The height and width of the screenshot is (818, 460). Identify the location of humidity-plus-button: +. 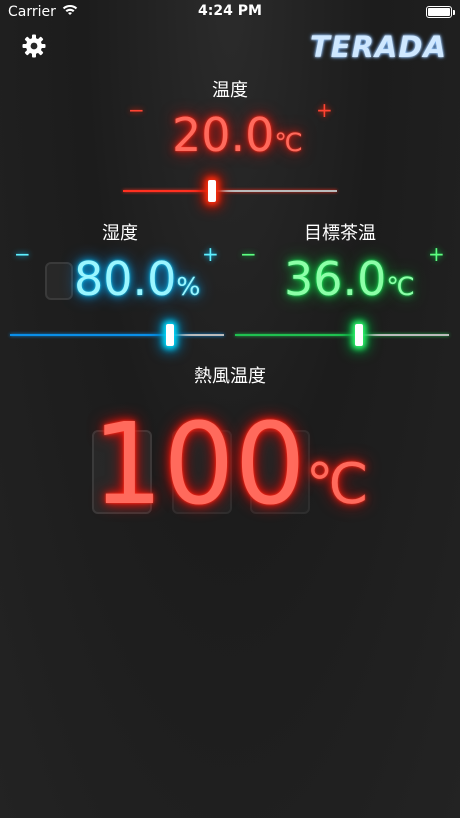
(210, 254).